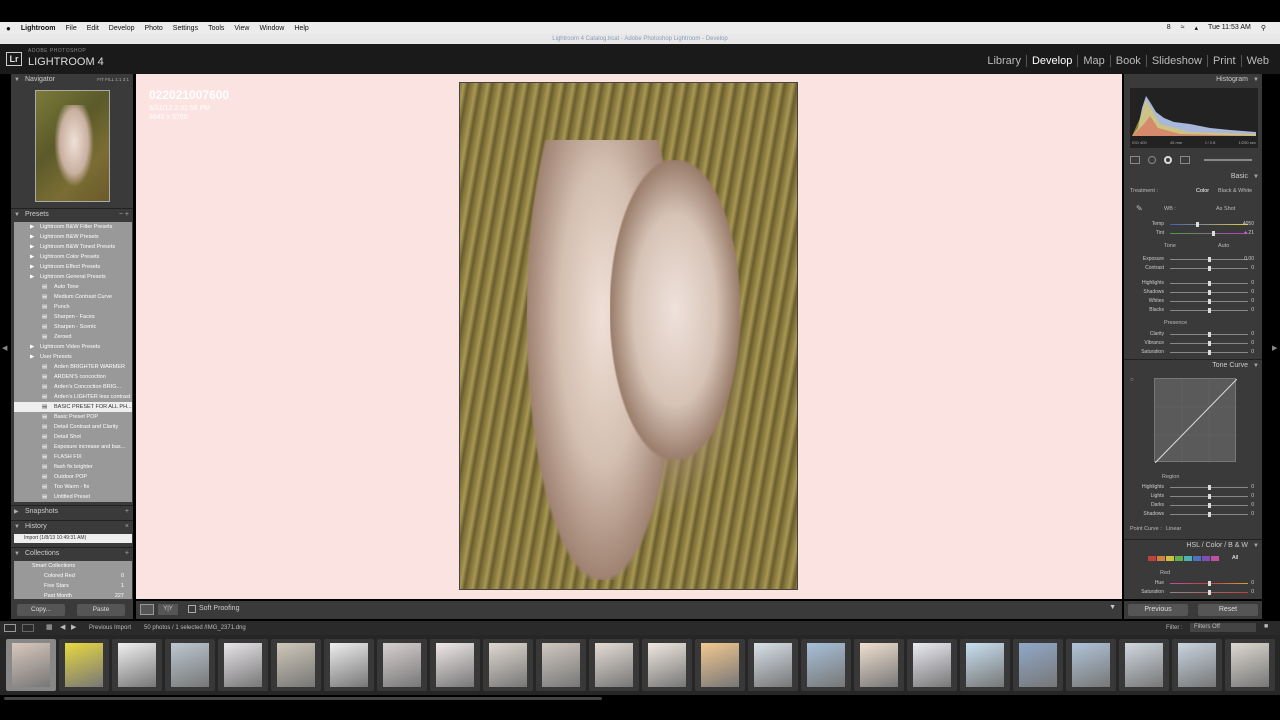  What do you see at coordinates (241, 28) in the screenshot?
I see `menu-view: View` at bounding box center [241, 28].